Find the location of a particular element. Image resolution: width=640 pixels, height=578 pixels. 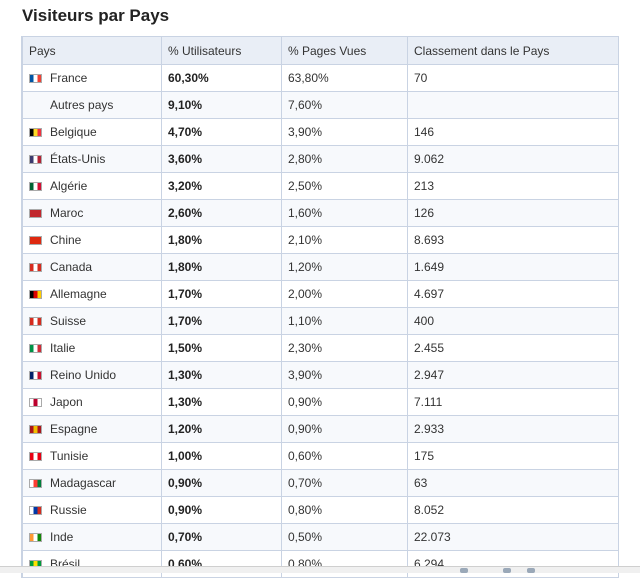

madagascar-flag-icon is located at coordinates (35, 483).